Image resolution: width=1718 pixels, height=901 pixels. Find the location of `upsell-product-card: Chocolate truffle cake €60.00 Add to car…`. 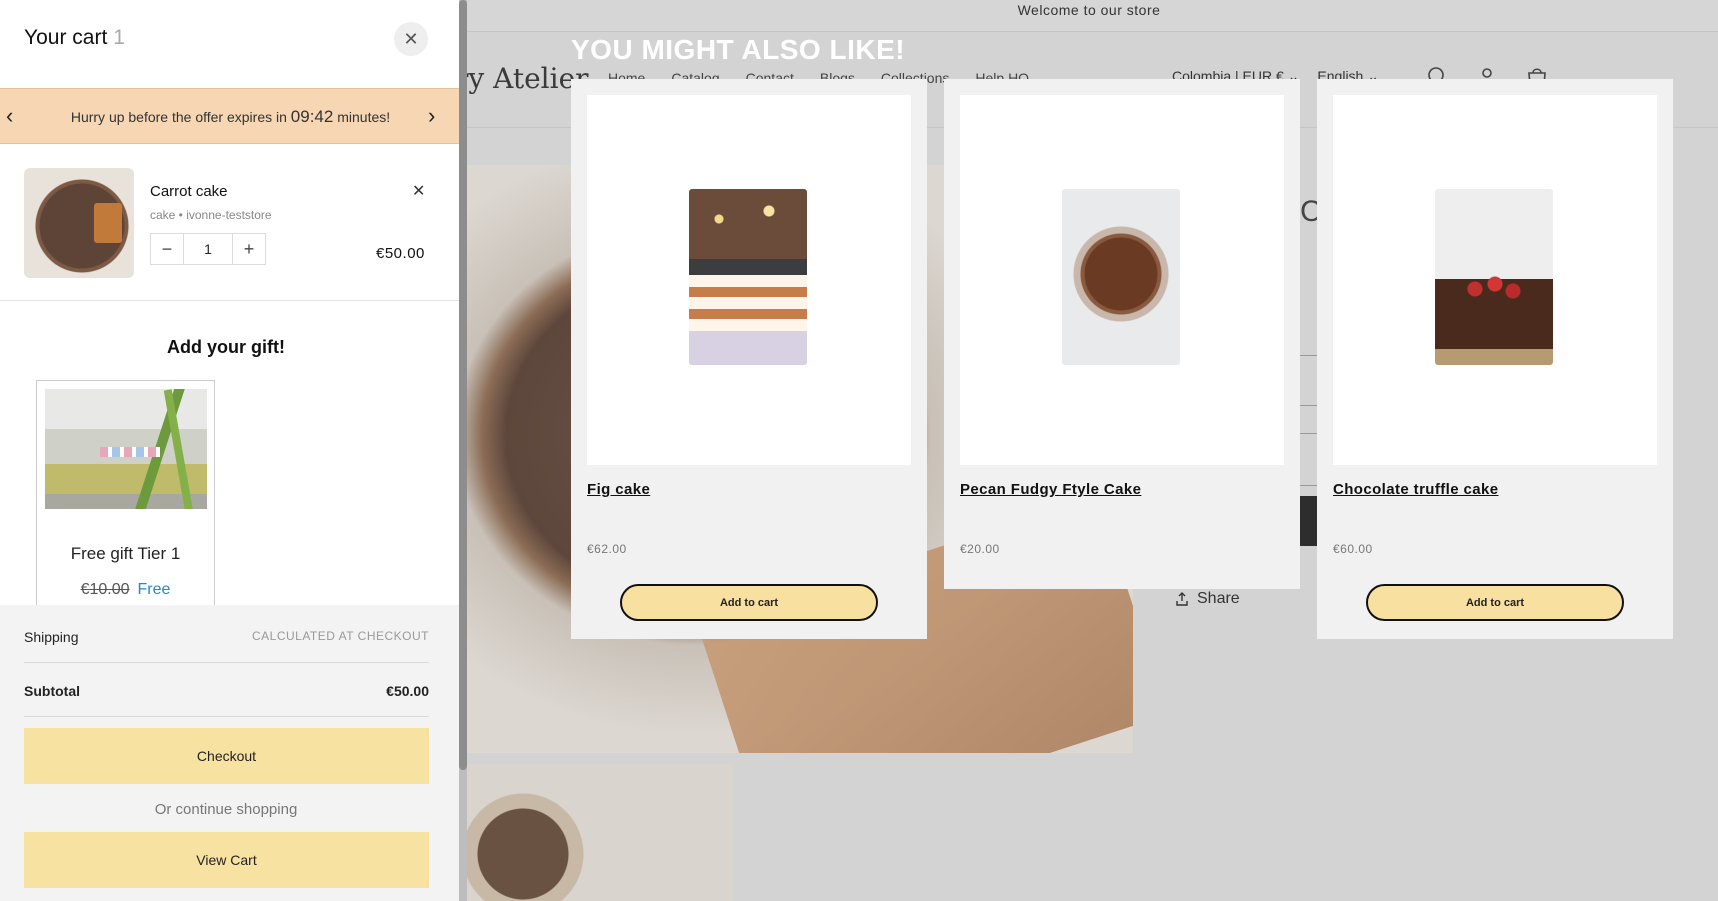

upsell-product-card: Chocolate truffle cake €60.00 Add to car… is located at coordinates (1495, 359).